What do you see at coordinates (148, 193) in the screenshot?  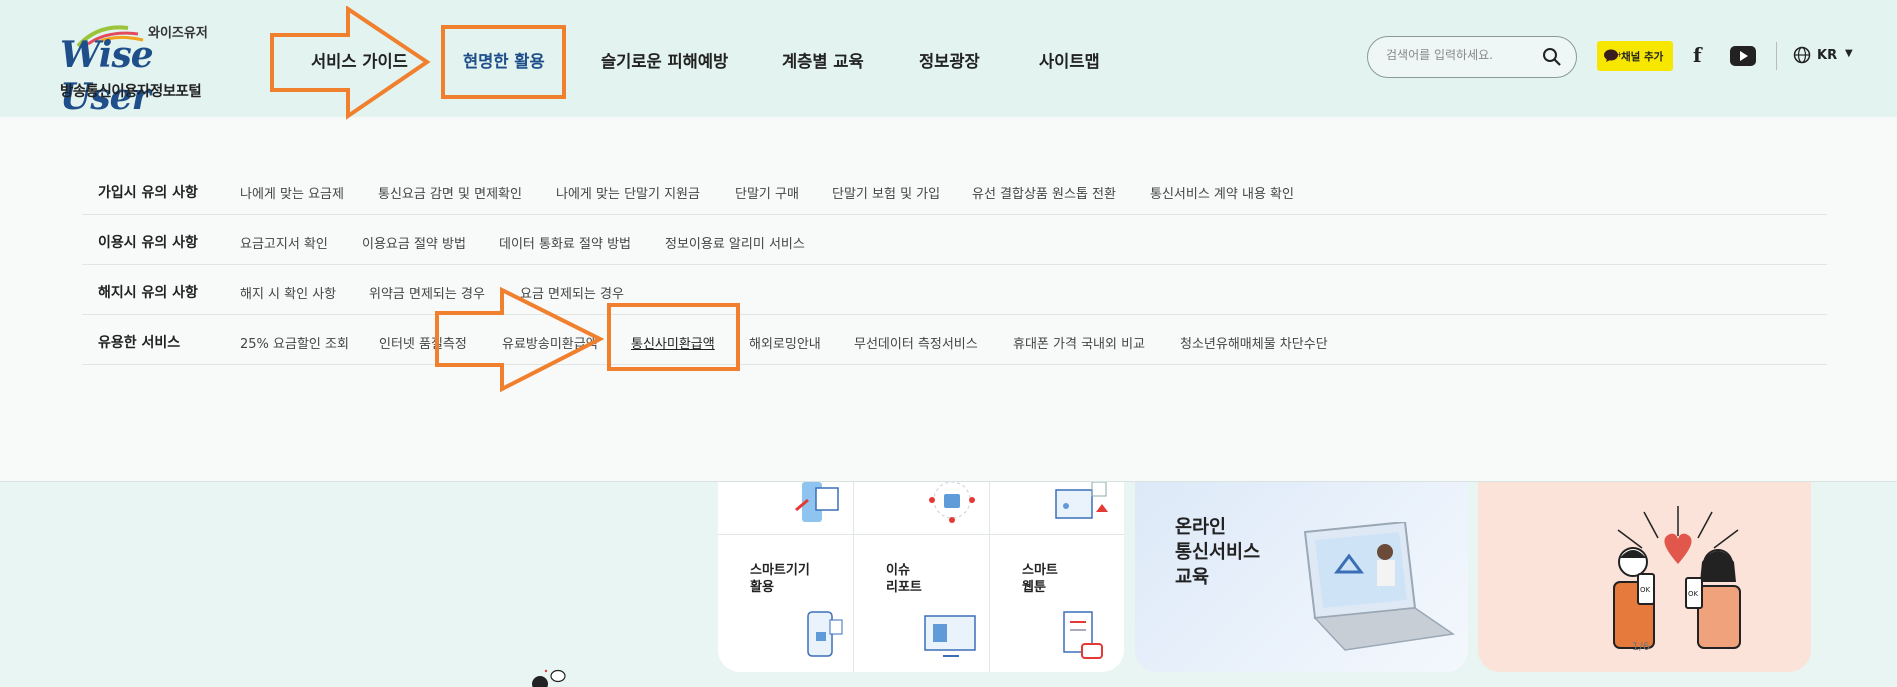 I see `menu-category: 가입시 유의 사항` at bounding box center [148, 193].